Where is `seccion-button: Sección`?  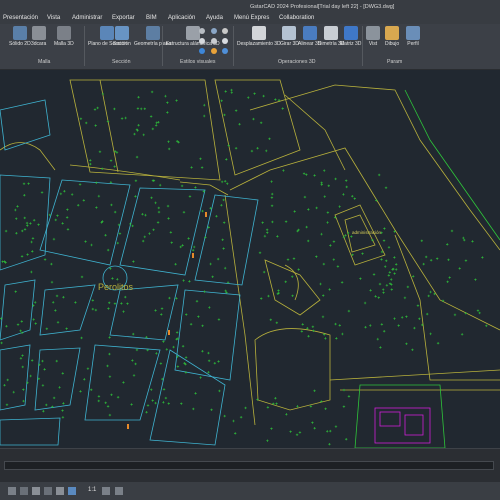
seccion-button: Sección is located at coordinates (122, 36).